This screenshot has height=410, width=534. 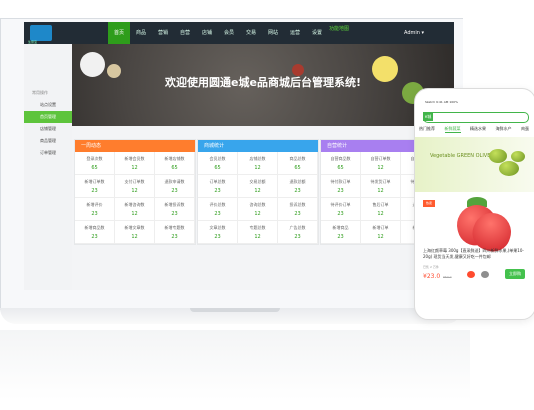 What do you see at coordinates (441, 102) in the screenshot?
I see `phone-status-bar: Sketch 9:41 AM 100%` at bounding box center [441, 102].